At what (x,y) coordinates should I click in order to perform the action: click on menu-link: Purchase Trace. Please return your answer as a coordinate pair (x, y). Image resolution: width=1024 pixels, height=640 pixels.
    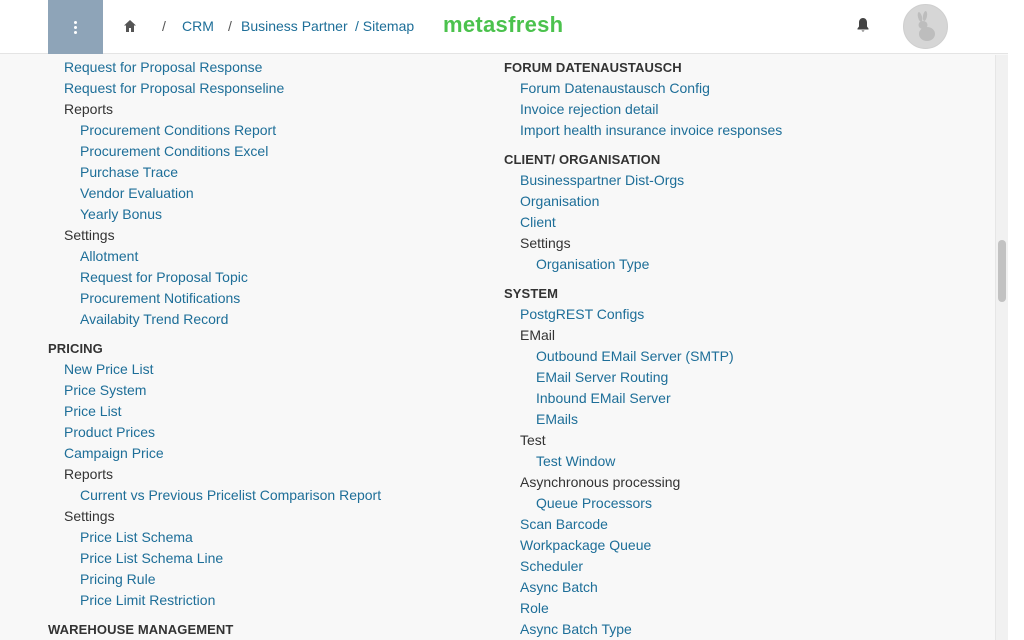
    Looking at the image, I should click on (129, 172).